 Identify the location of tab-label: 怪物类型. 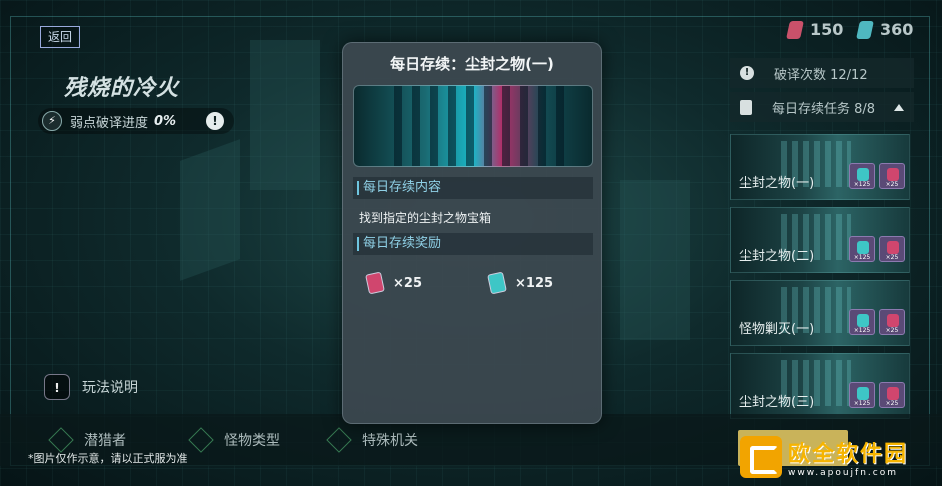
(252, 441).